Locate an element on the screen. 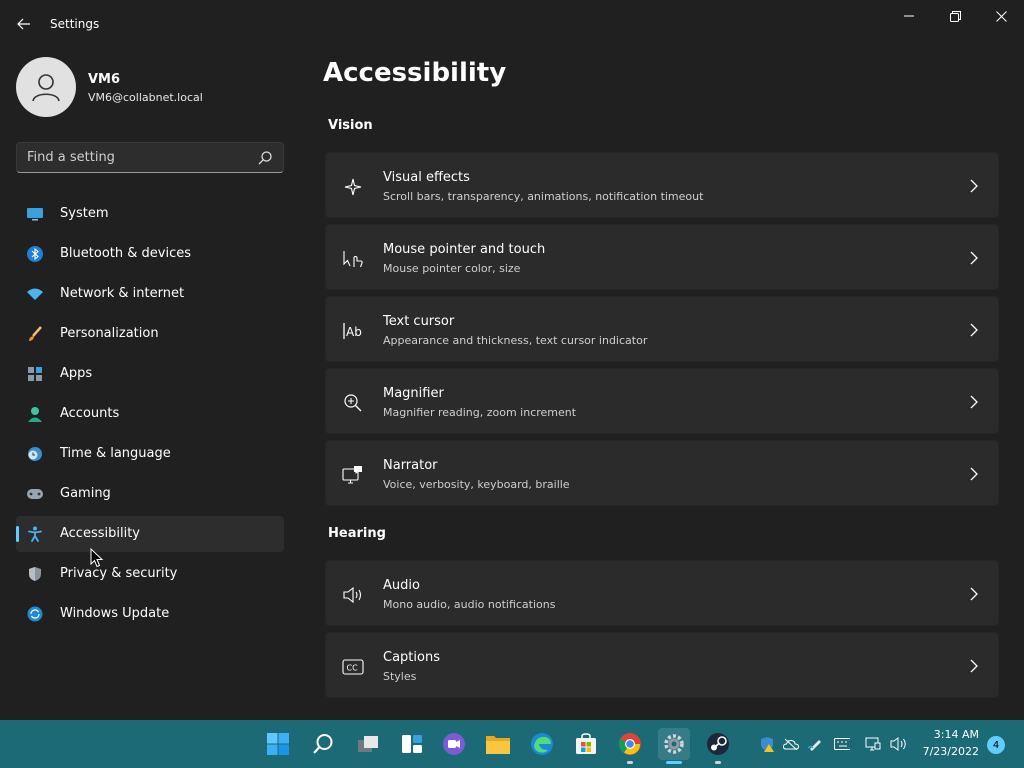 The image size is (1024, 768). start-icon is located at coordinates (278, 744).